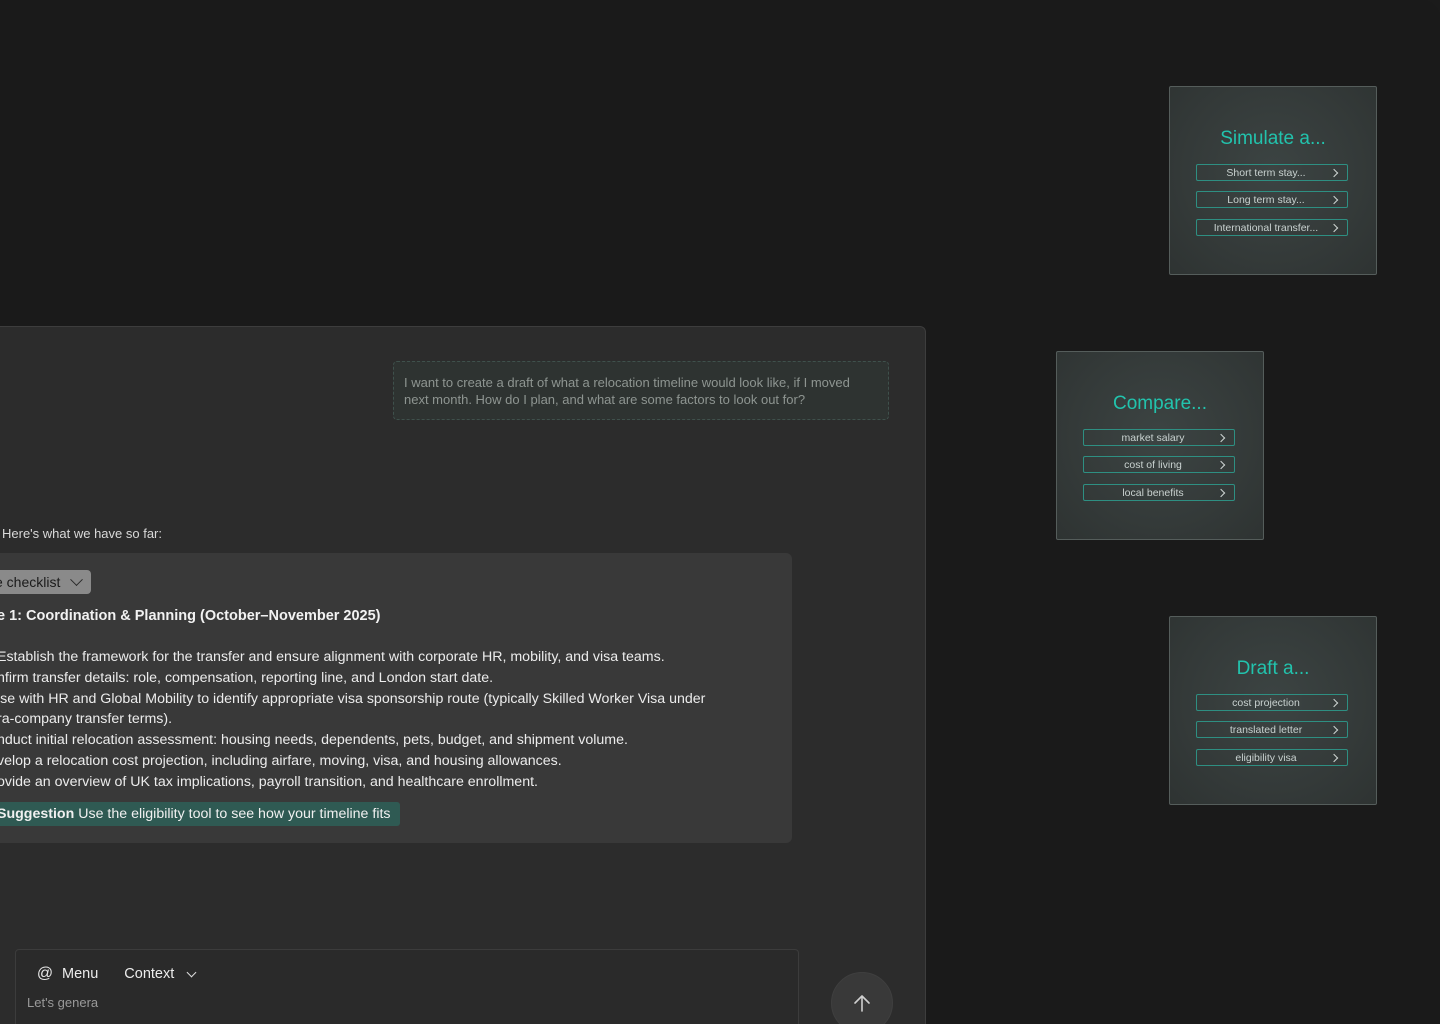 The width and height of the screenshot is (1440, 1024). What do you see at coordinates (82, 533) in the screenshot?
I see `assistant-intro: Here's what we have so far:` at bounding box center [82, 533].